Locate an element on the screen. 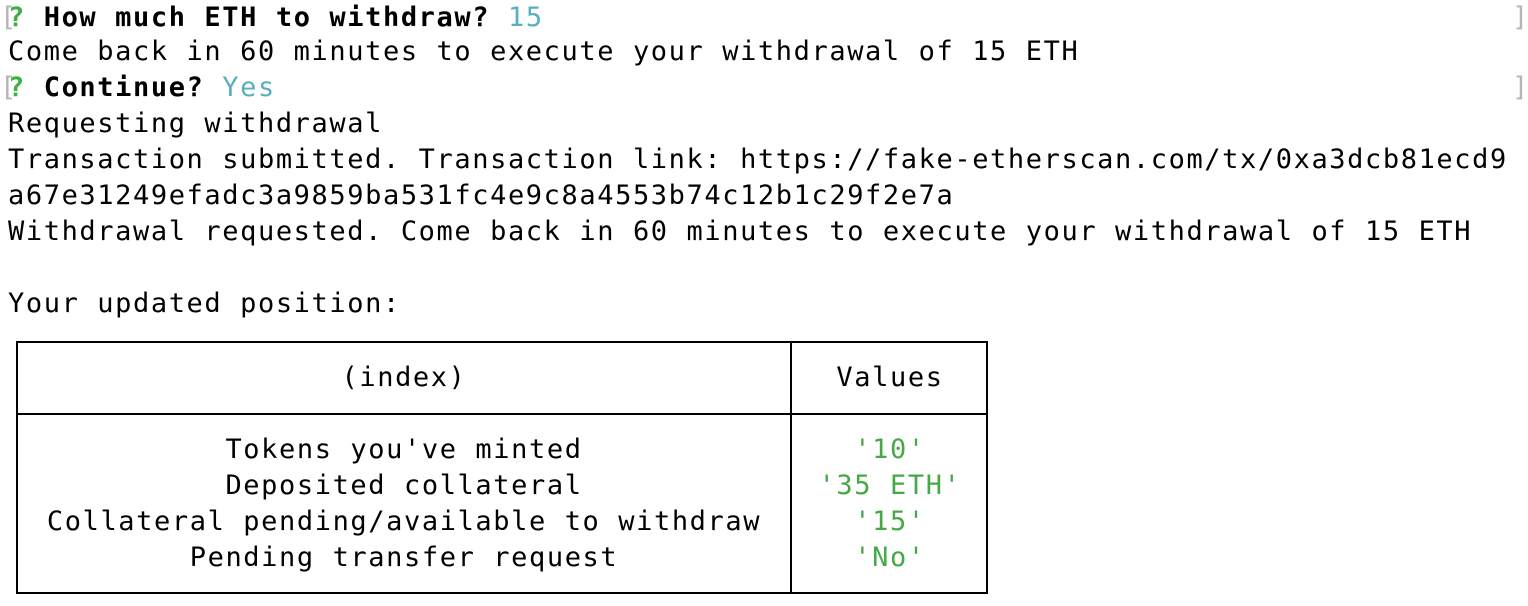 Image resolution: width=1528 pixels, height=606 pixels. output-line-requesting: Requesting withdrawal is located at coordinates (195, 123).